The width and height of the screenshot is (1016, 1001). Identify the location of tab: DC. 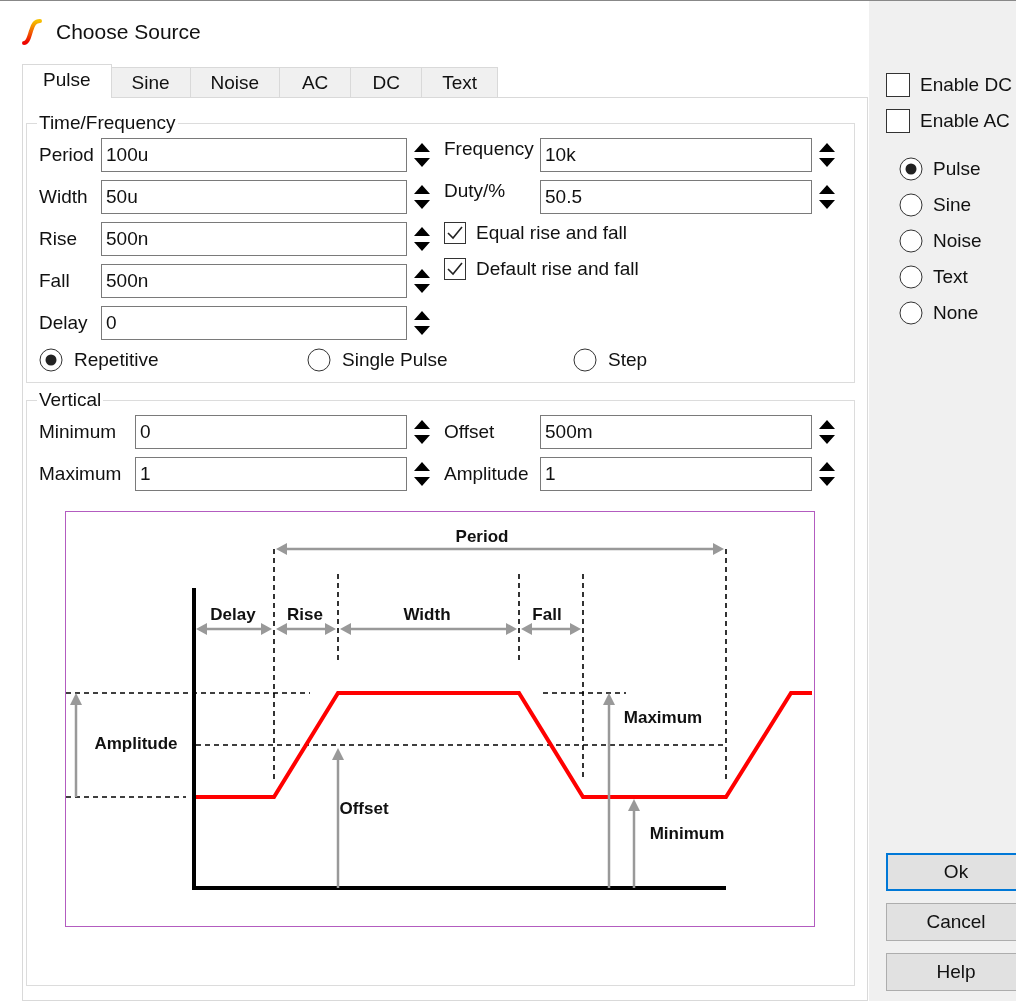
(386, 82).